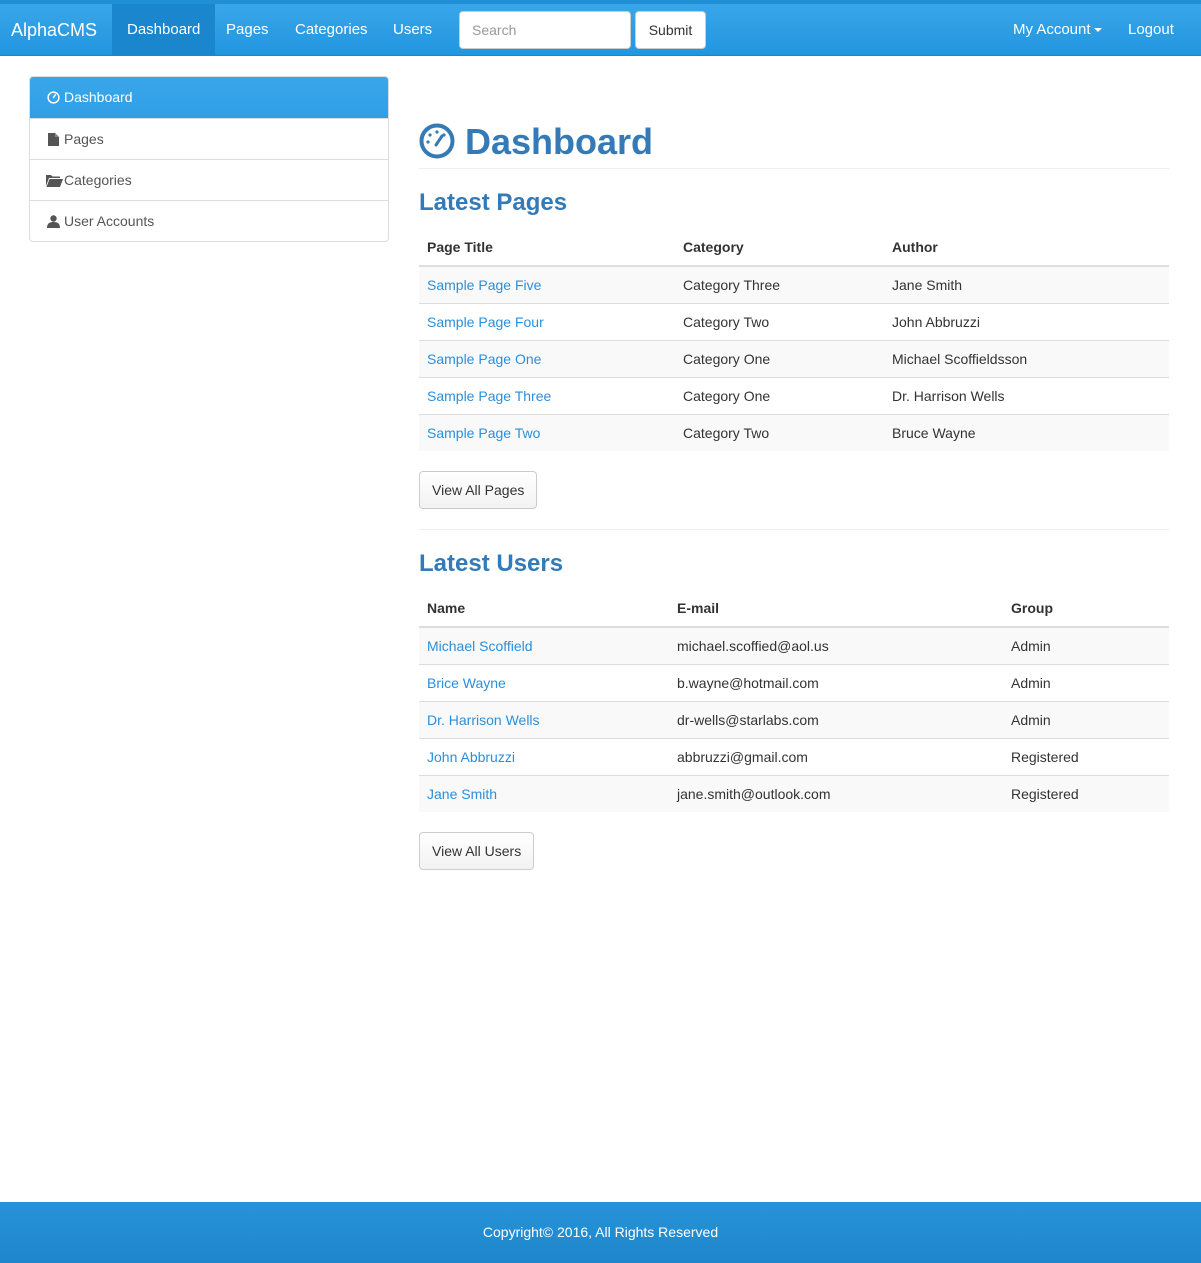  I want to click on table-cell: Sample Page Three, so click(547, 395).